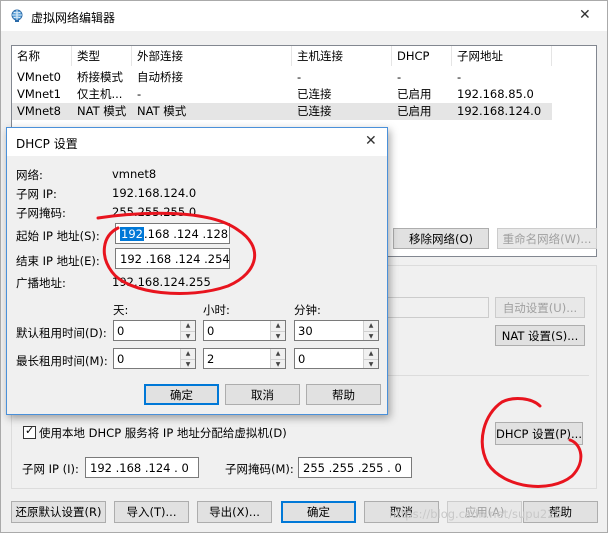  What do you see at coordinates (172, 258) in the screenshot?
I see `end-ip-input: 192 .168 .124 .254` at bounding box center [172, 258].